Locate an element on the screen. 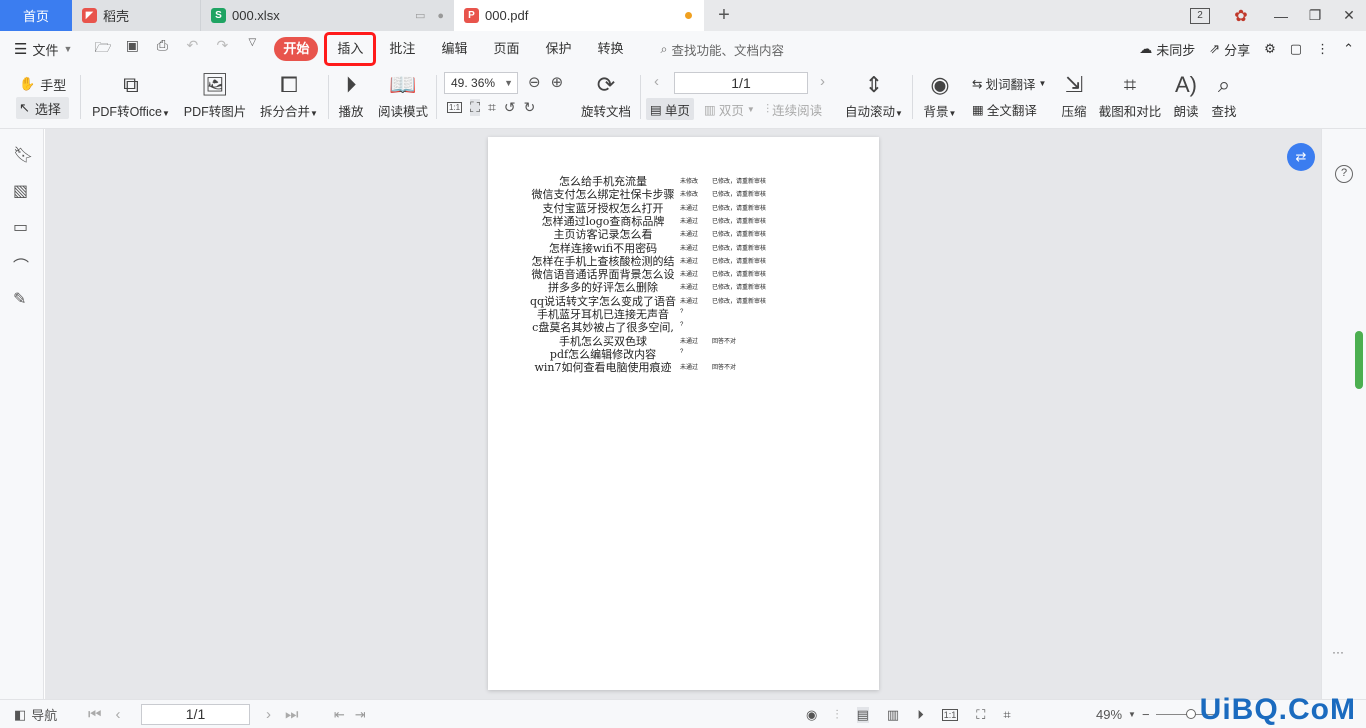  redo-icon: ↷ is located at coordinates (222, 49).